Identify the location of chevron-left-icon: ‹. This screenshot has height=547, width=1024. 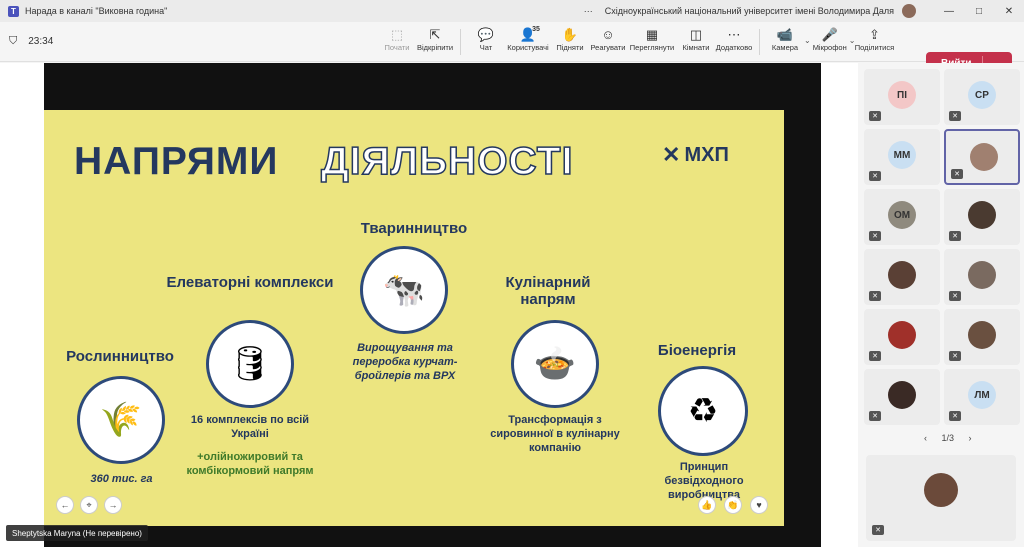
(925, 438).